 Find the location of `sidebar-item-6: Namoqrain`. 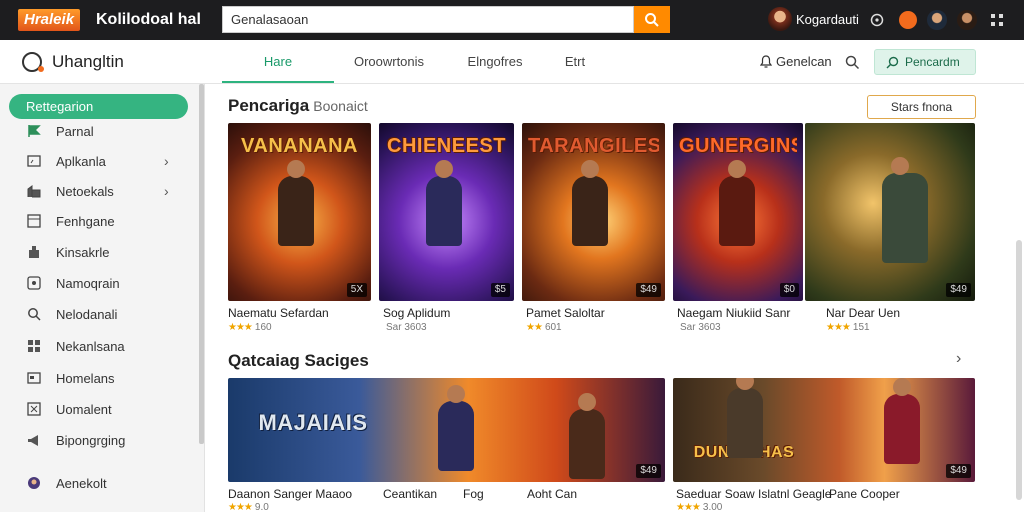

sidebar-item-6: Namoqrain is located at coordinates (99, 283).